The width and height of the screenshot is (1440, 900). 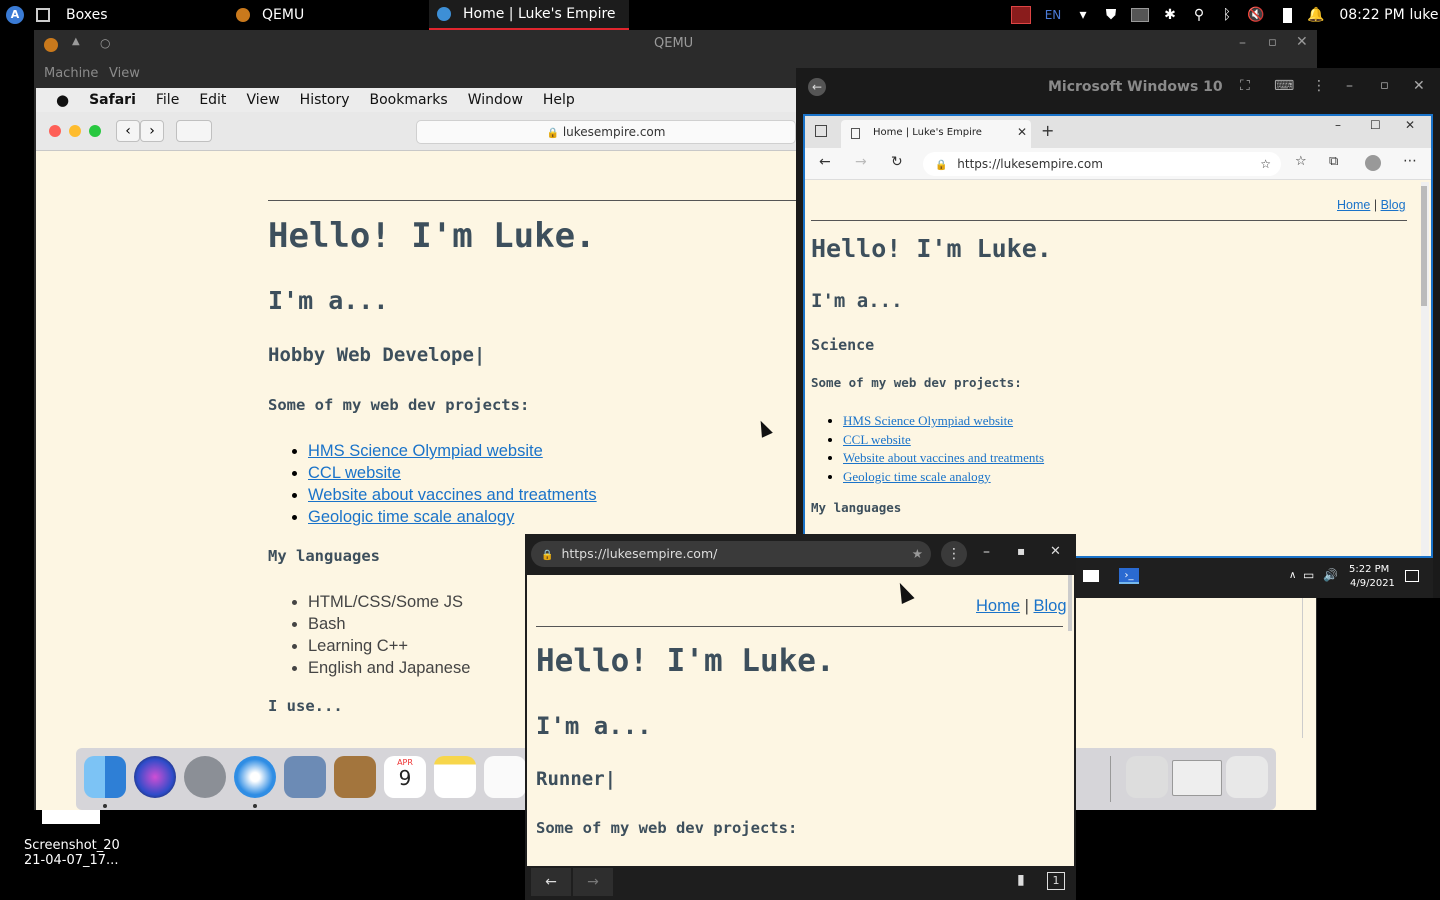 I want to click on forward-icon: →, so click(x=861, y=162).